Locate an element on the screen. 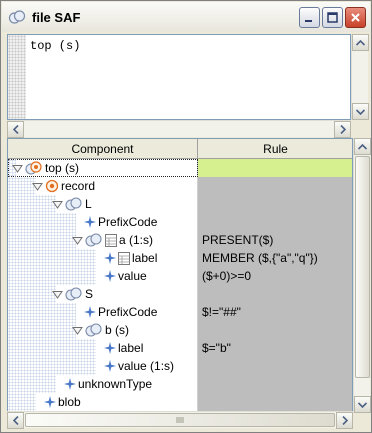  table-row: unknownType is located at coordinates (180, 384).